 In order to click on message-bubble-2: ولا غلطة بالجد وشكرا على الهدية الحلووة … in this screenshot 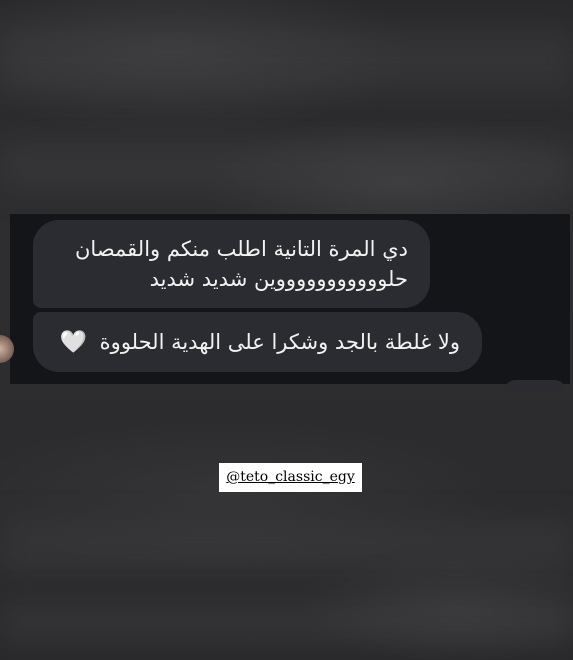, I will do `click(257, 342)`.